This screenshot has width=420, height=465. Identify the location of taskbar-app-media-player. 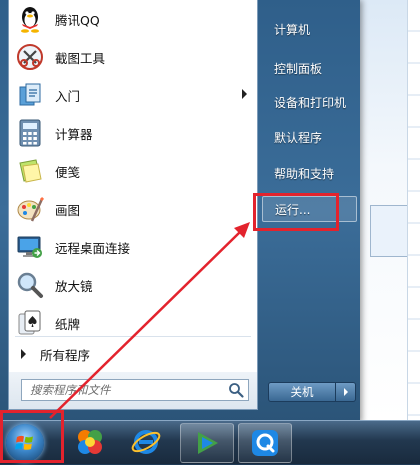
(207, 443).